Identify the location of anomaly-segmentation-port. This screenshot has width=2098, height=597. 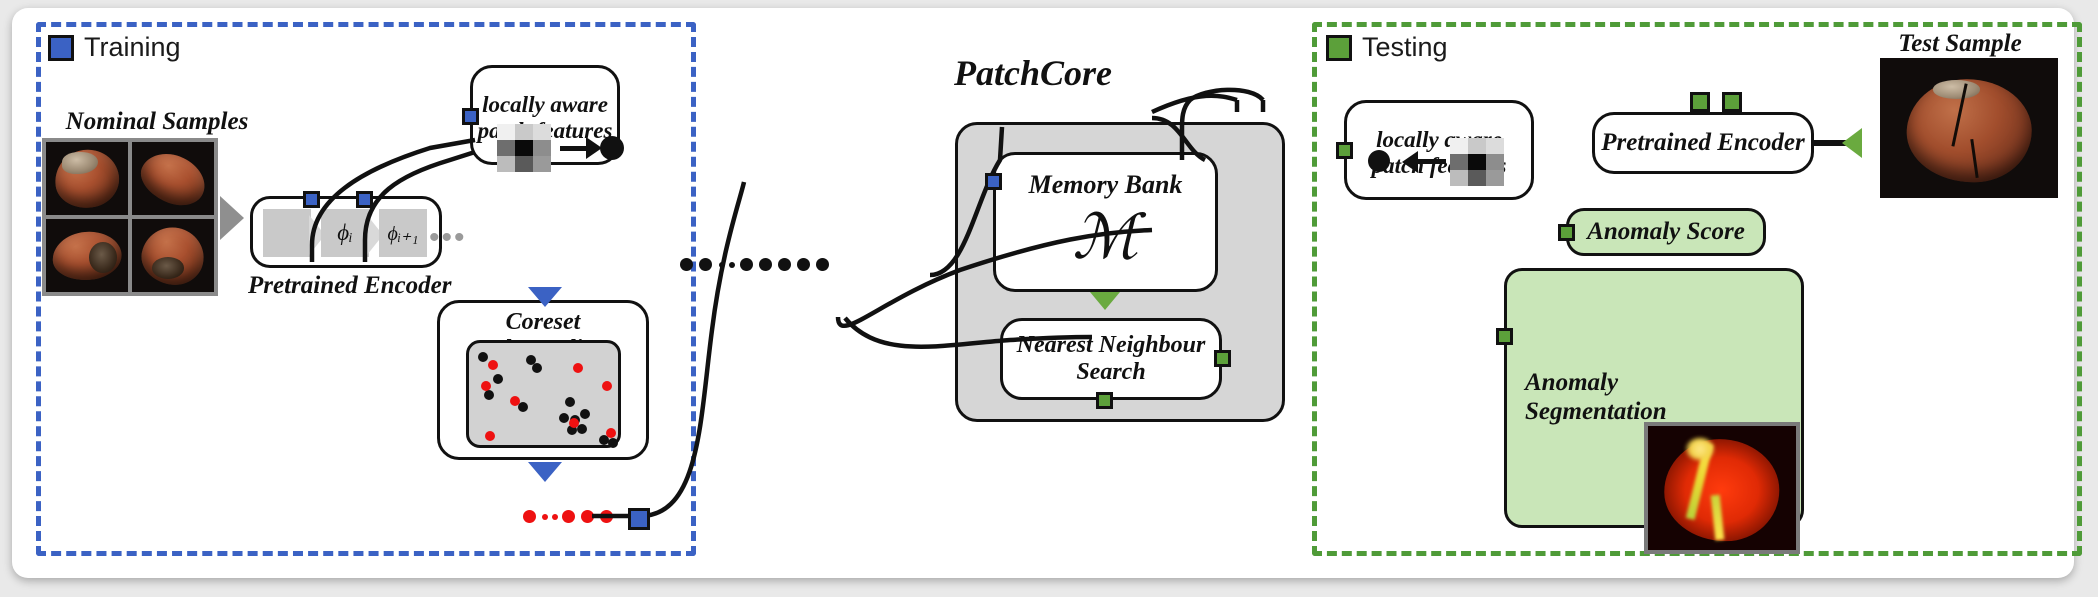
(1504, 336).